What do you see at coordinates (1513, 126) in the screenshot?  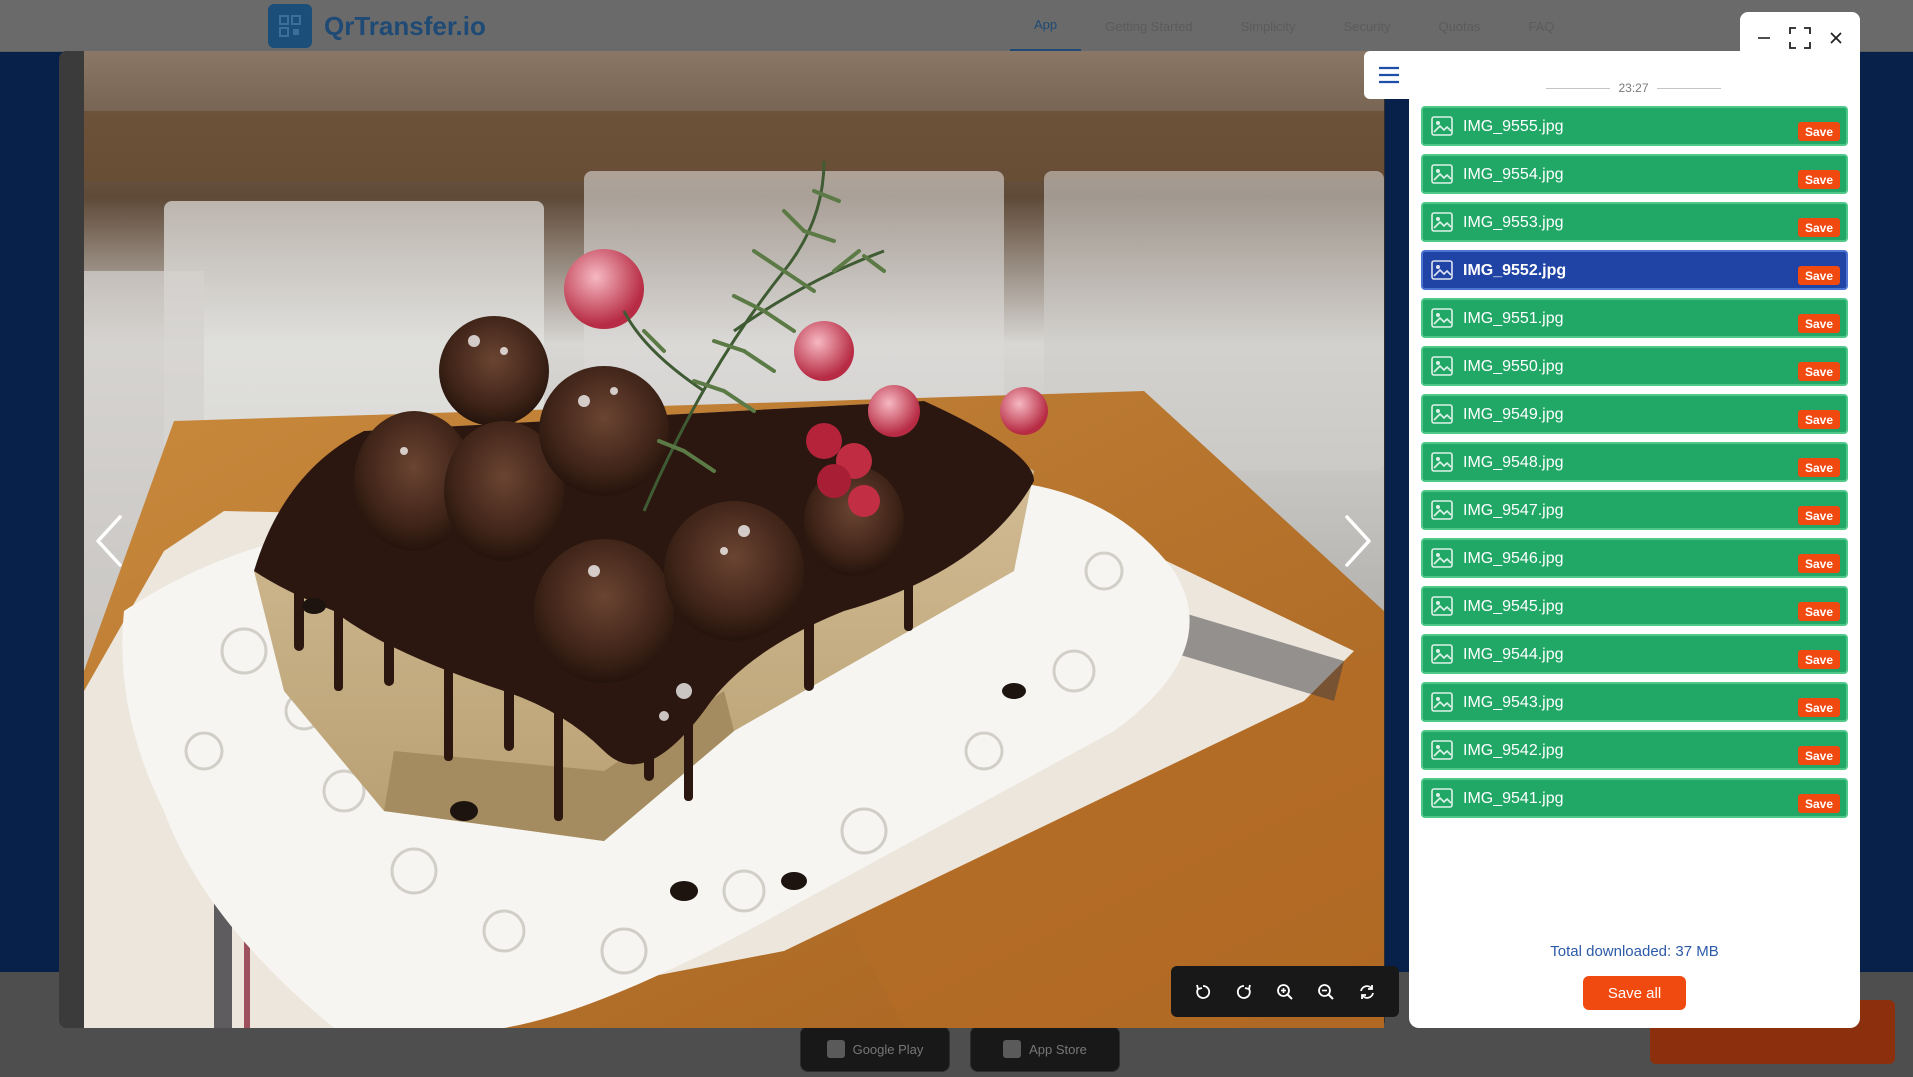 I see `file-name: IMG_9555.jpg` at bounding box center [1513, 126].